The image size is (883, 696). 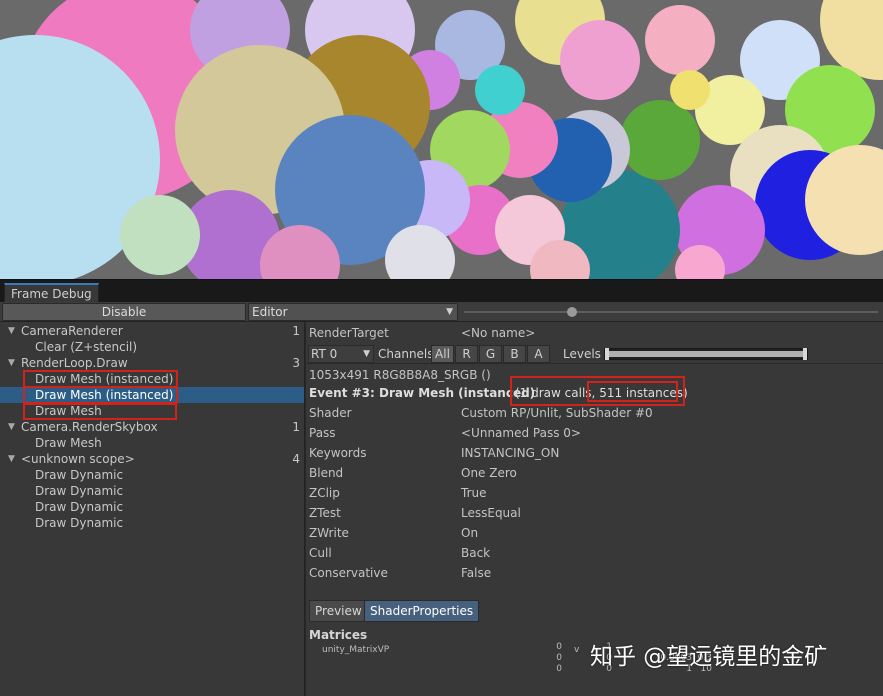 I want to click on tree-event-row: Clear (Z+stencil), so click(x=152, y=347).